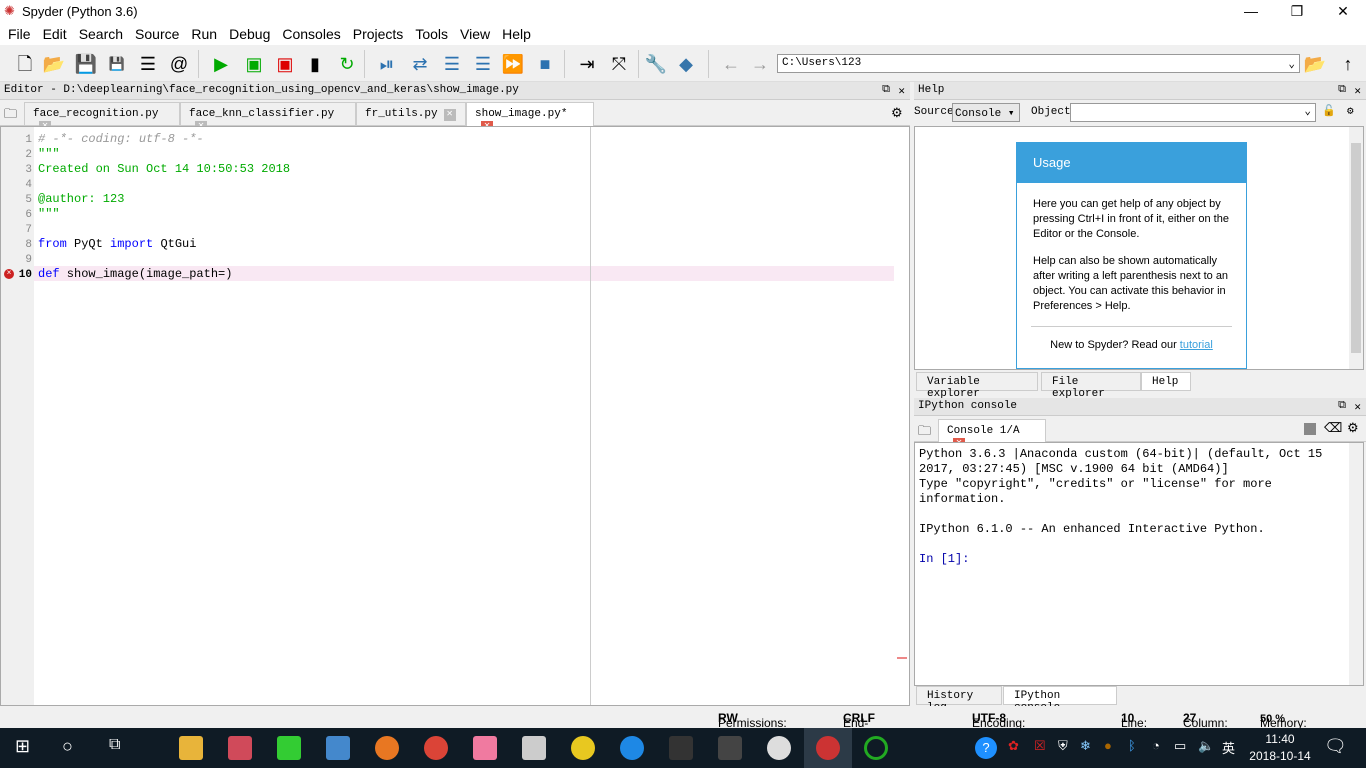 This screenshot has width=1366, height=768. Describe the element at coordinates (285, 64) in the screenshot. I see `run-cell-advance-icon: ▣` at that location.